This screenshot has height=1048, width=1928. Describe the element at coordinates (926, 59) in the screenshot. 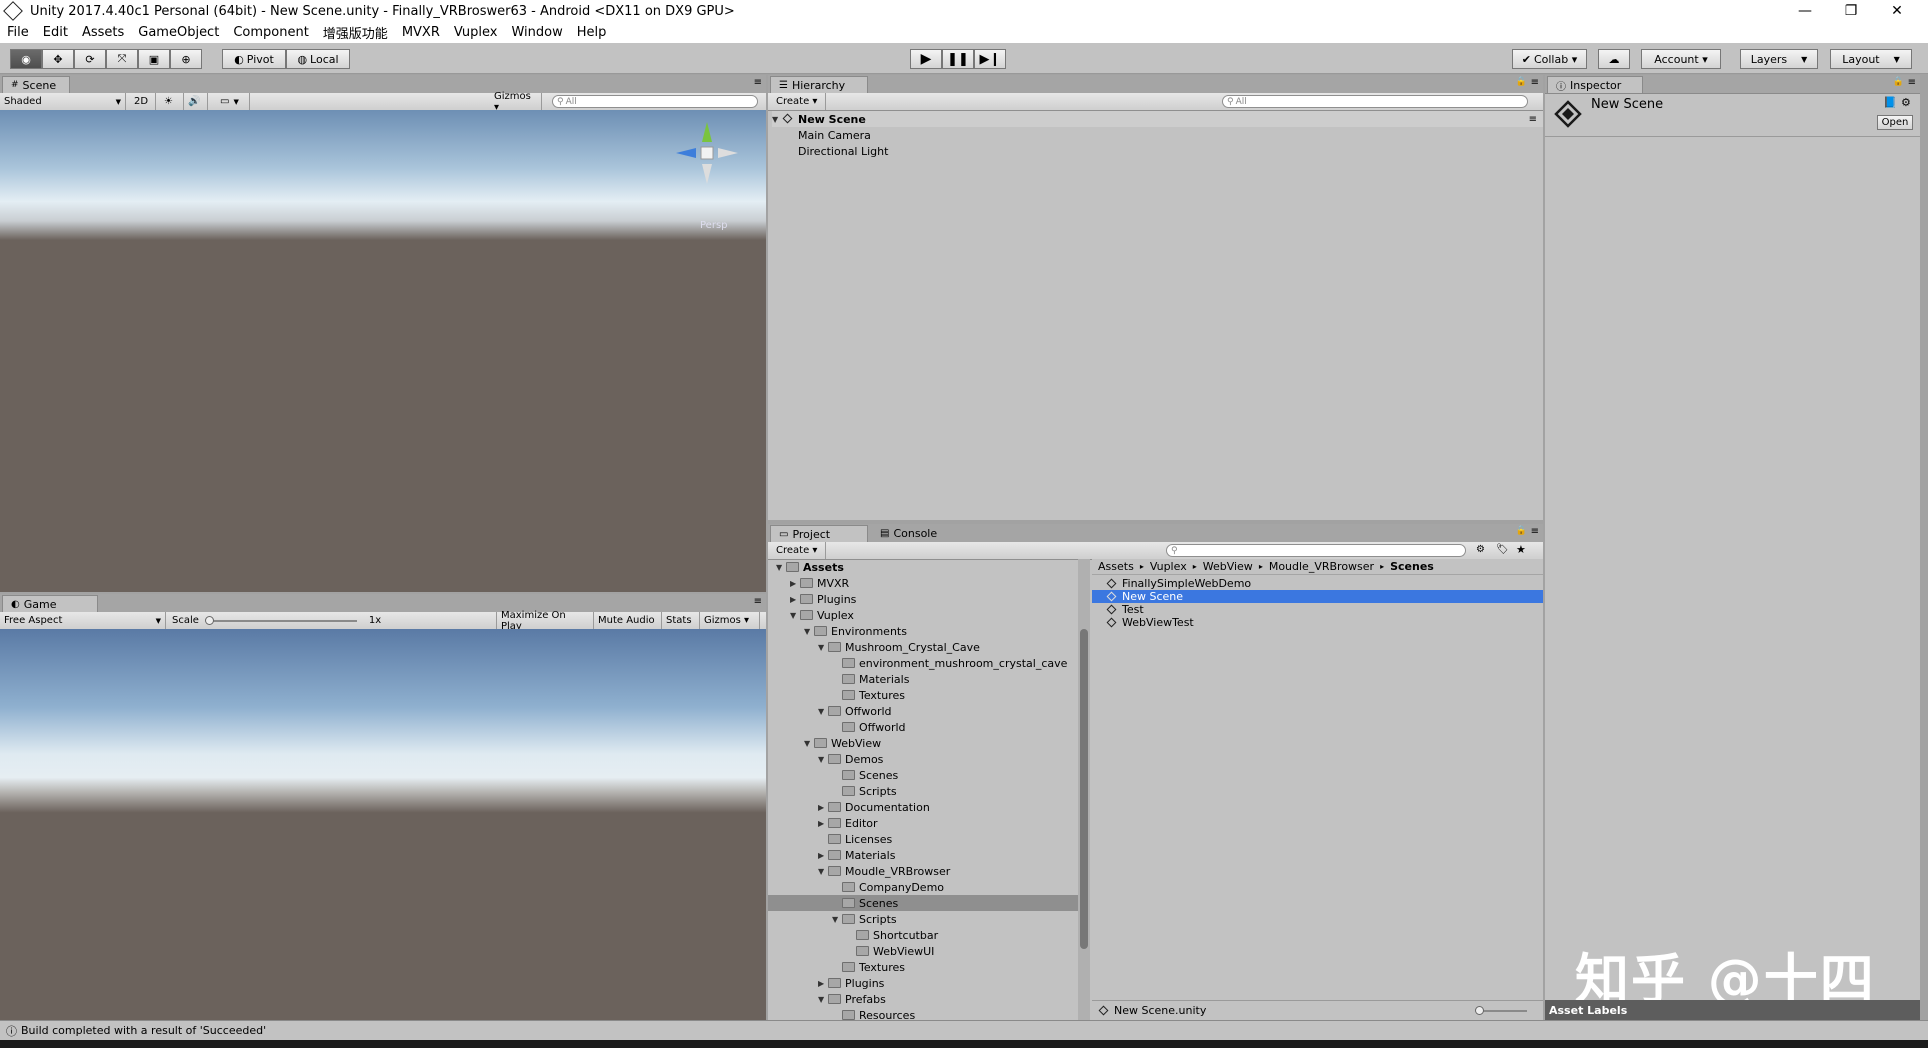

I see `play-button: ▶` at that location.